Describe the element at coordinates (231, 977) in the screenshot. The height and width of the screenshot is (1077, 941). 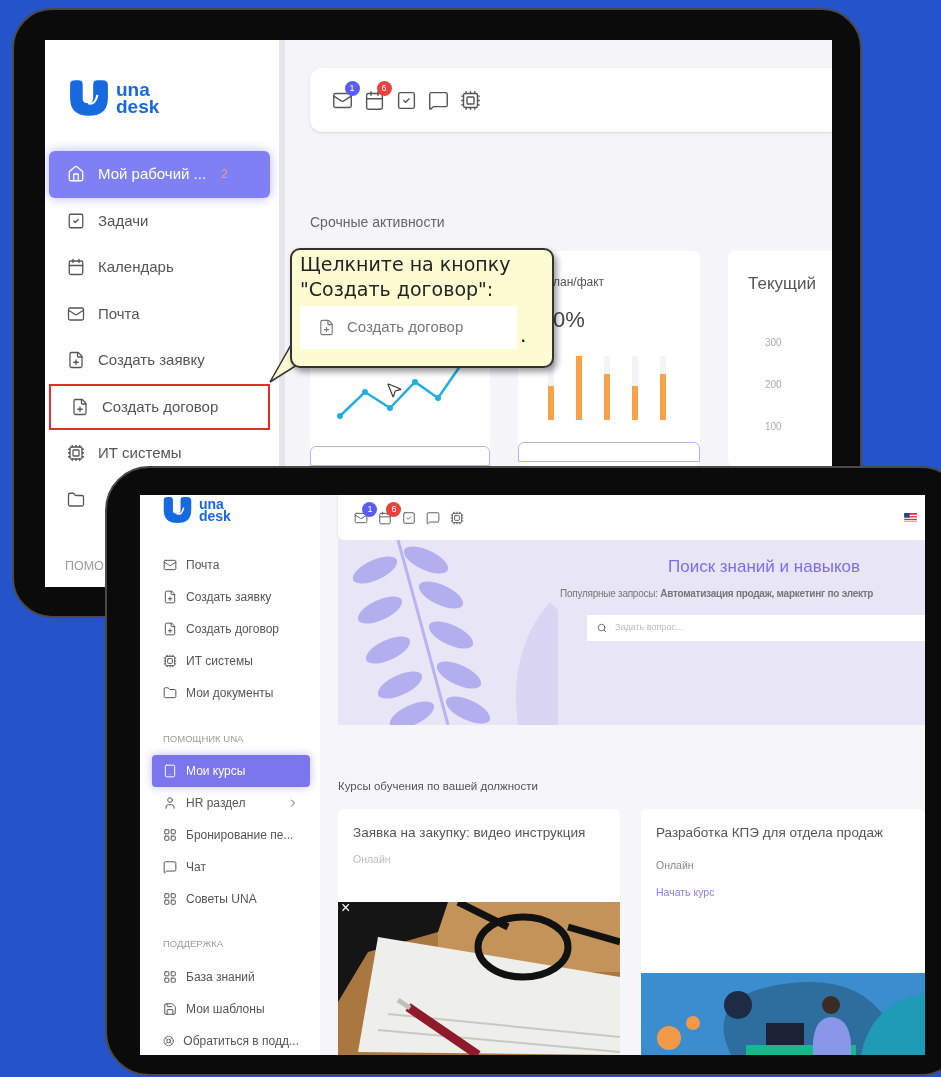
I see `sidebar-item: База знаний` at that location.